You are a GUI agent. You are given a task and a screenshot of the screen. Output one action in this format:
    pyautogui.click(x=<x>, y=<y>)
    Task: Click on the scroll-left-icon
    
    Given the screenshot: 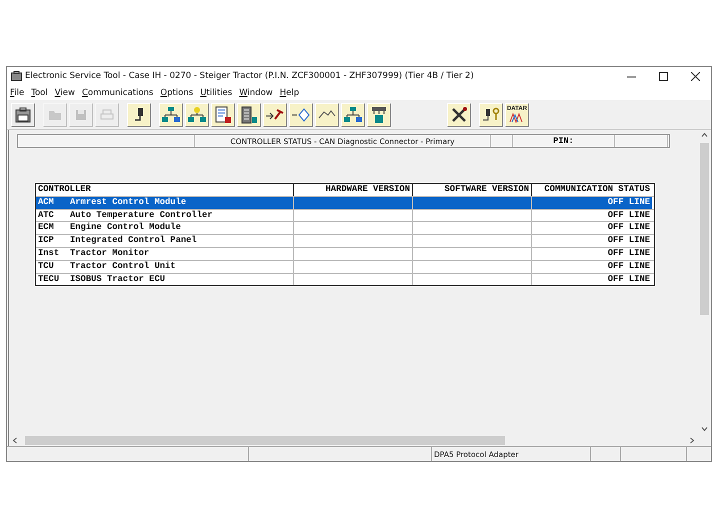 What is the action you would take?
    pyautogui.click(x=15, y=440)
    